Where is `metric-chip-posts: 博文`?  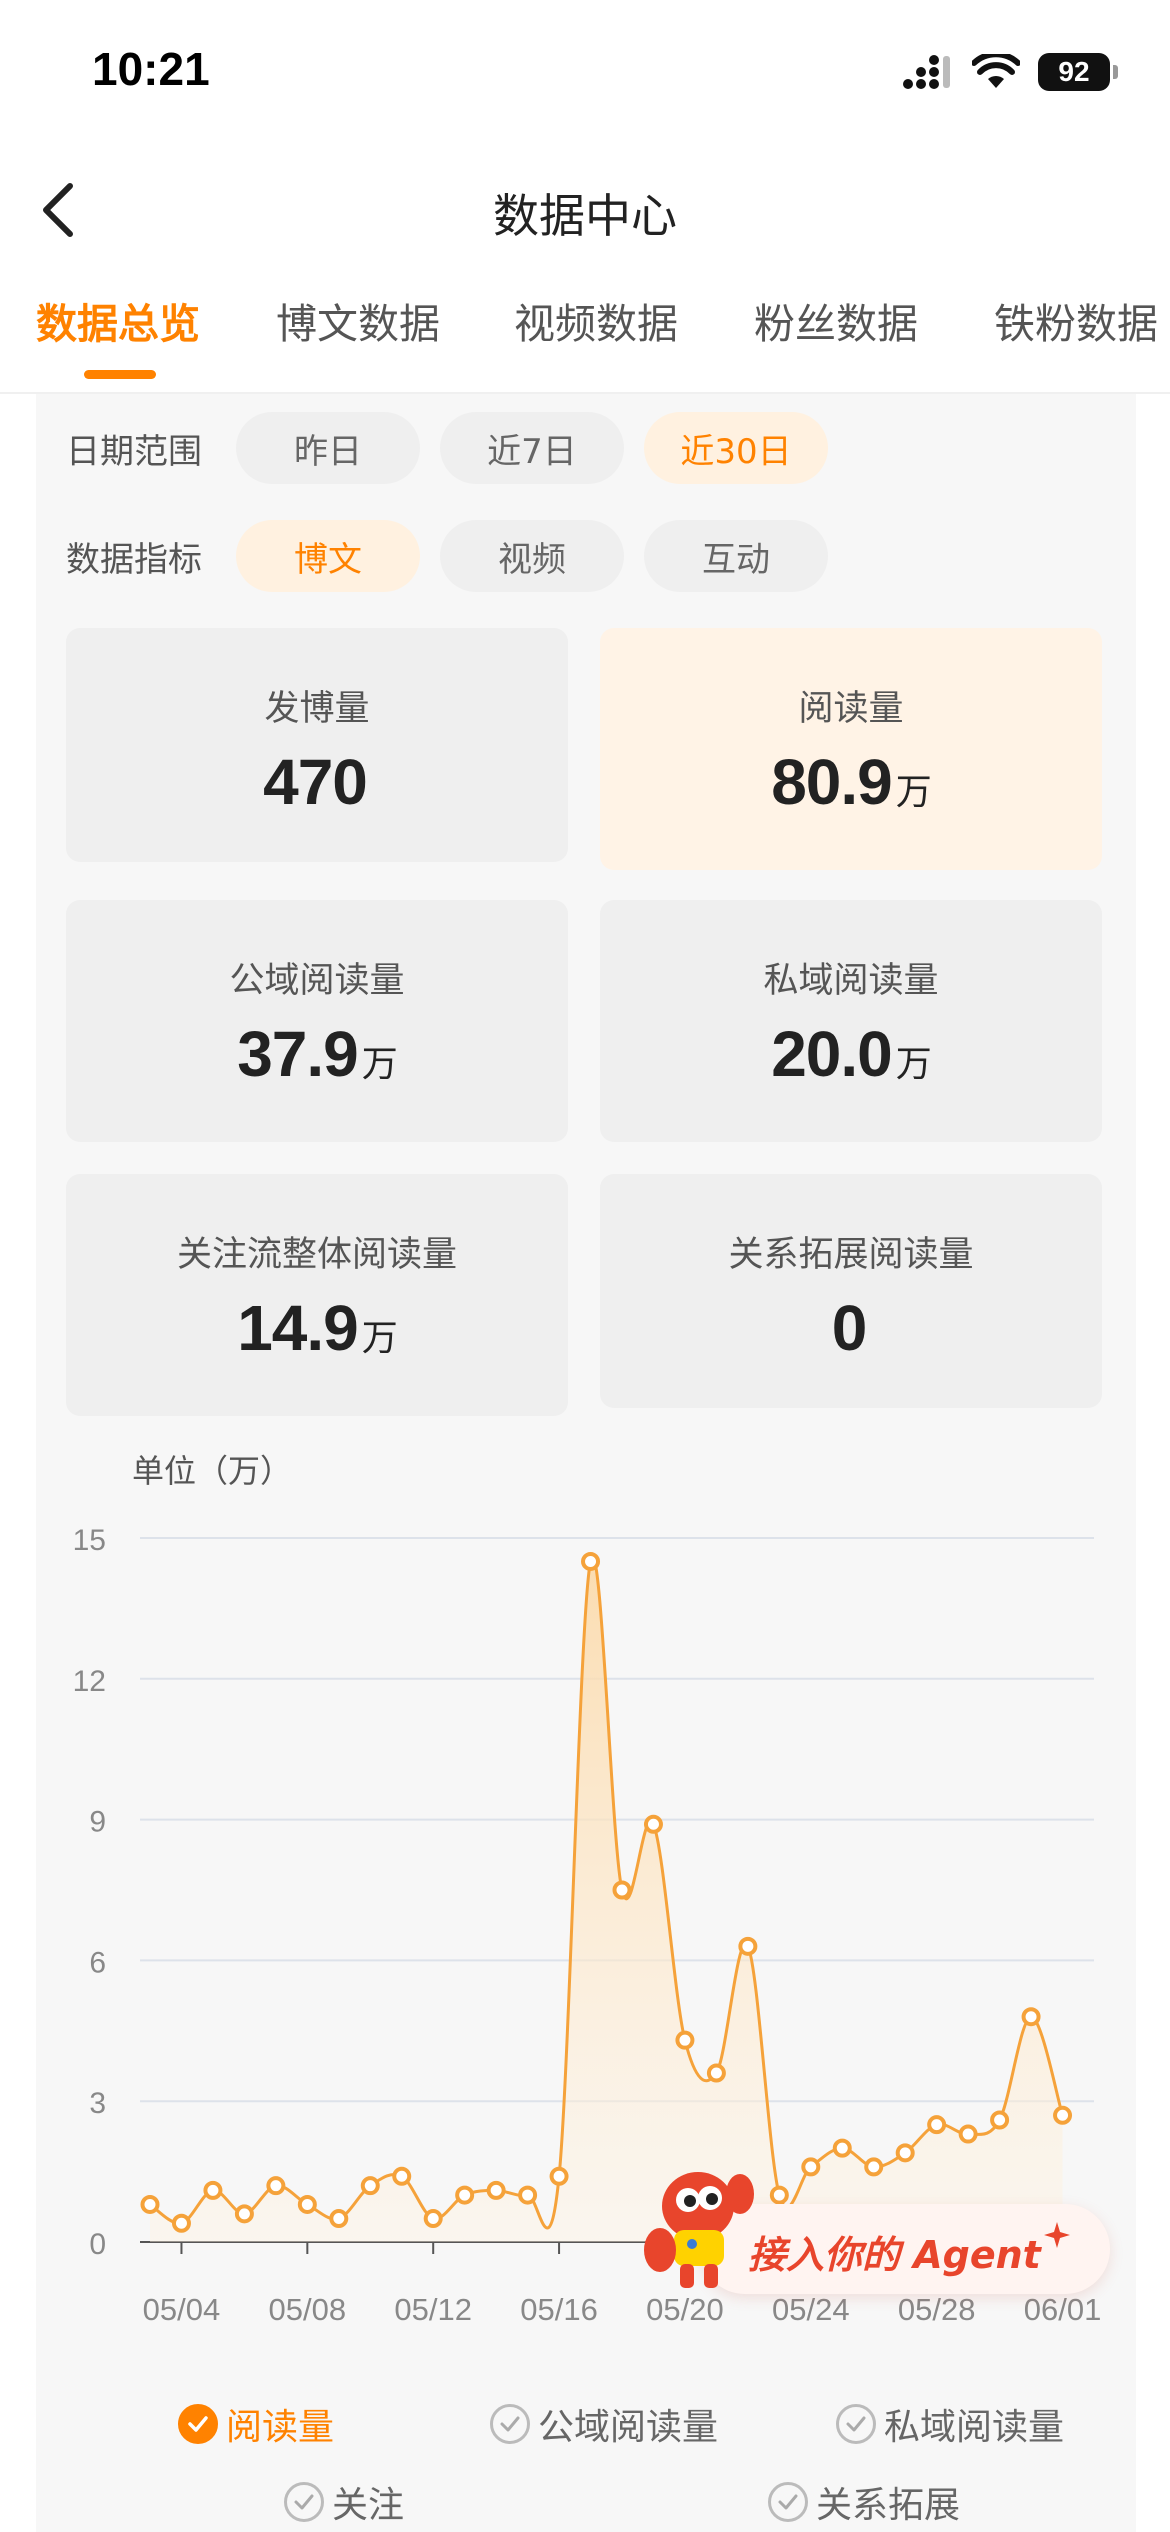 metric-chip-posts: 博文 is located at coordinates (328, 556).